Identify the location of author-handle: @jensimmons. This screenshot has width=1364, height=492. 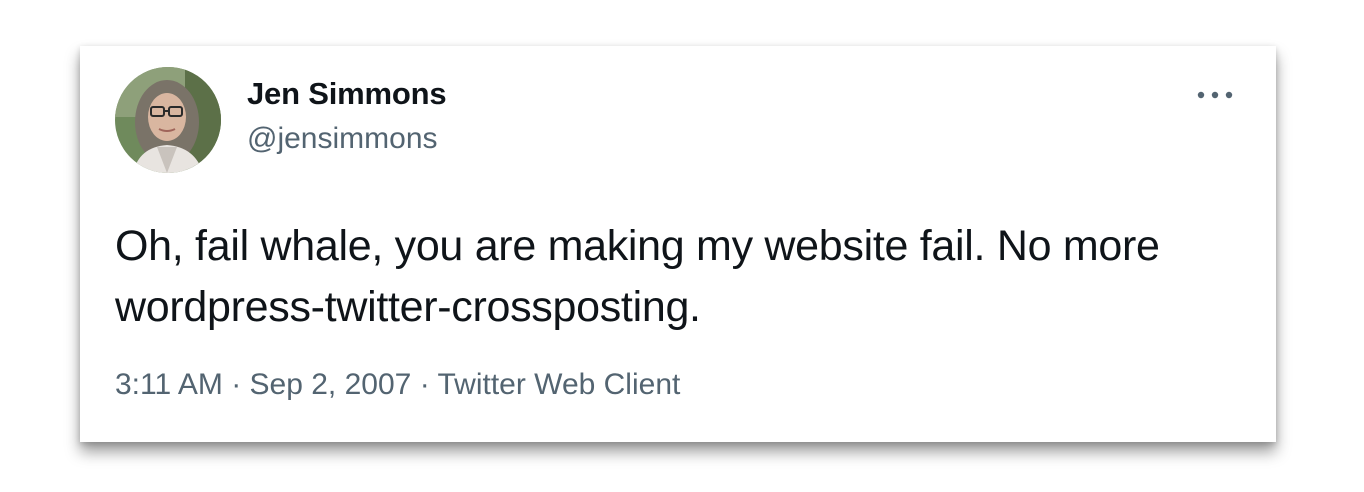
(342, 139).